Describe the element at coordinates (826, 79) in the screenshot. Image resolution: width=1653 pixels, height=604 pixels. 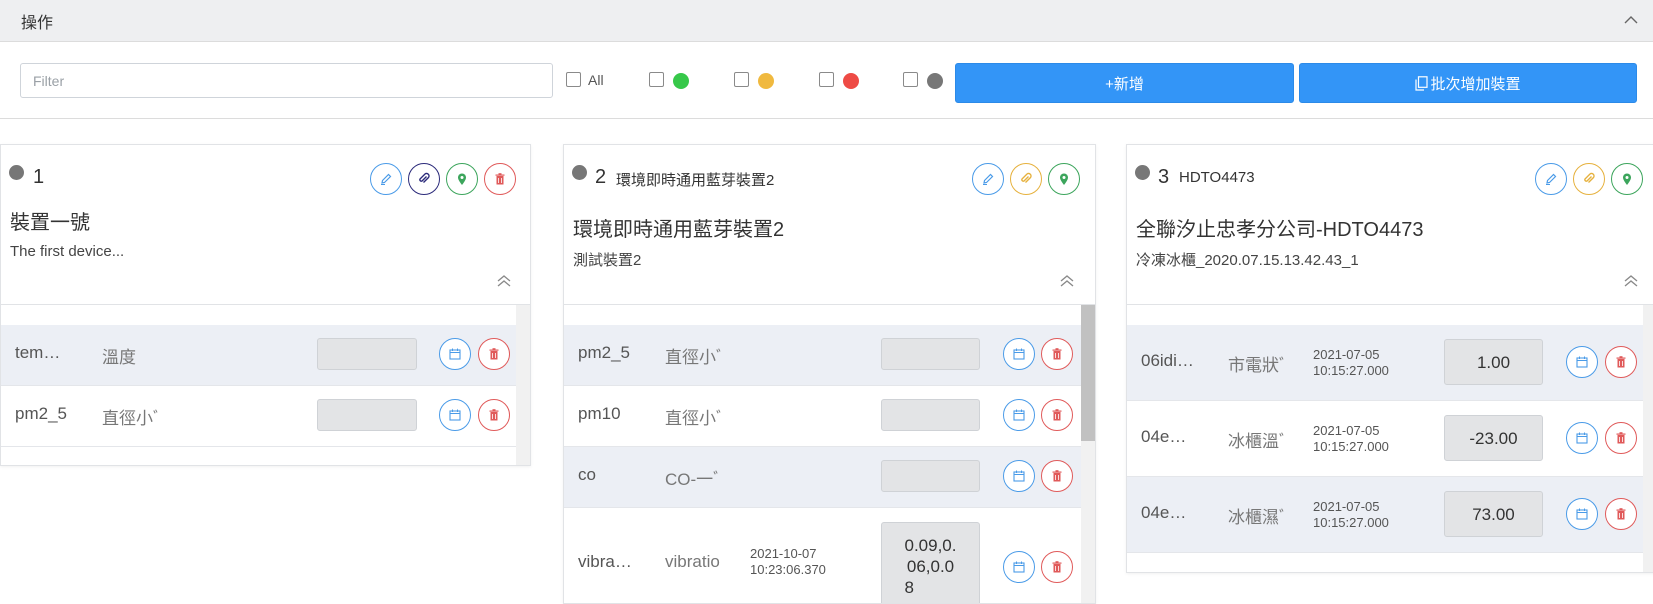
I see `filter-red-checkbox` at that location.